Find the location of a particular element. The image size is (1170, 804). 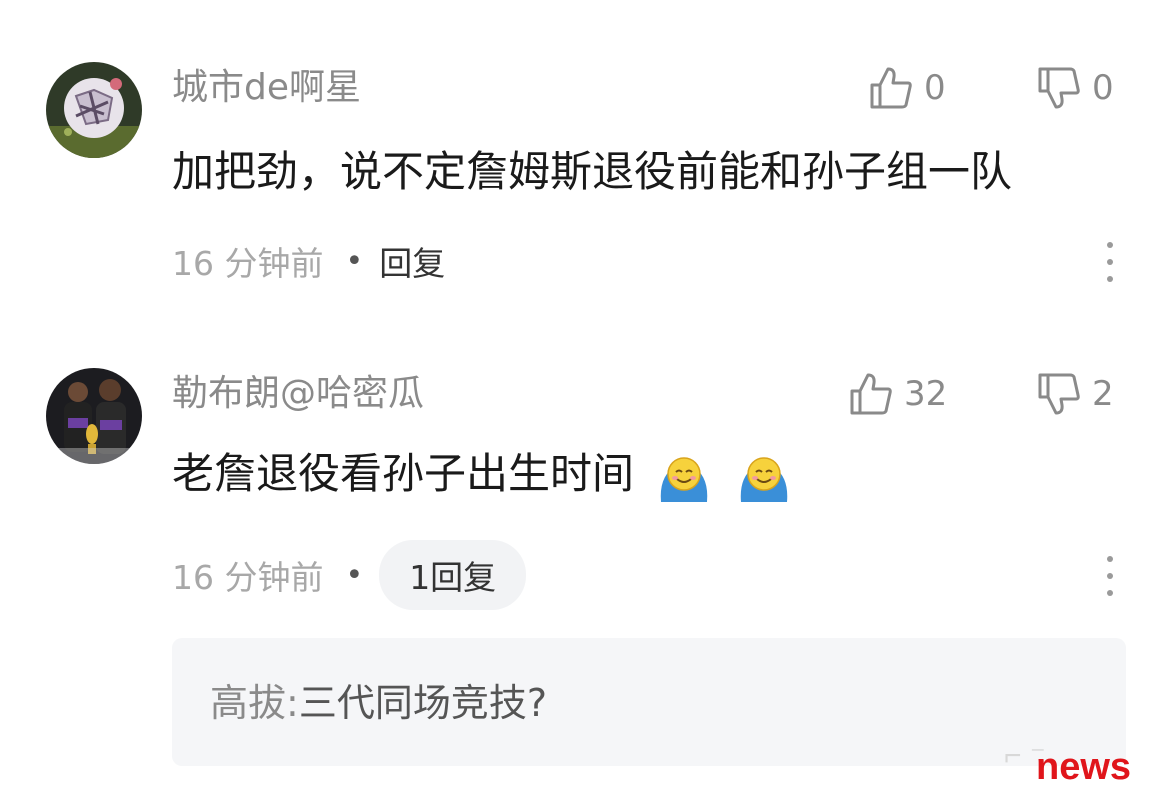

players-trophy-avatar-icon is located at coordinates (94, 416).